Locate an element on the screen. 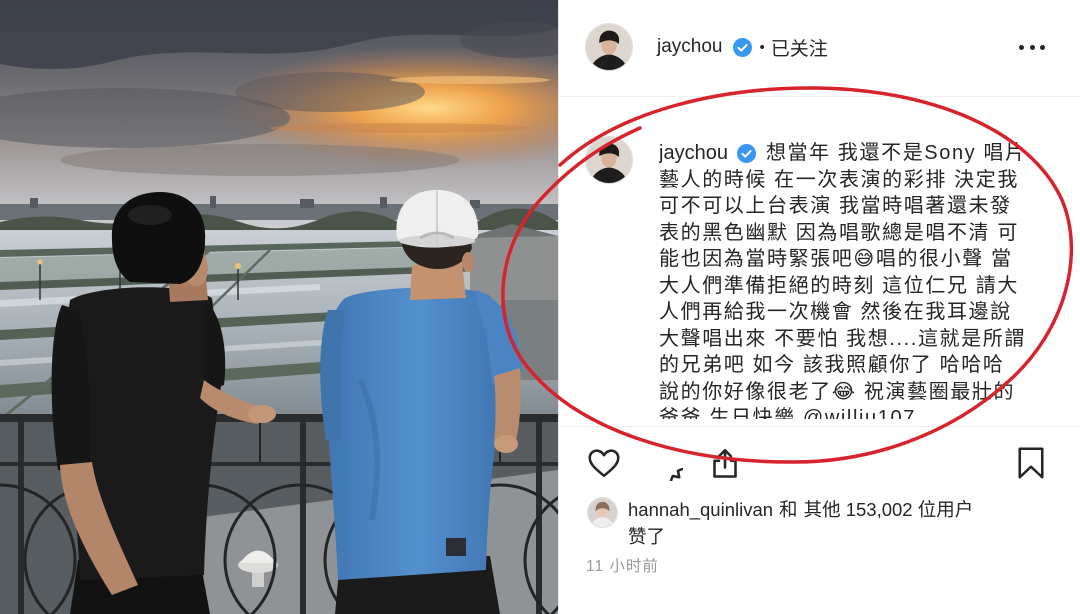  liker-username-link: hannah_quinlivan is located at coordinates (700, 509).